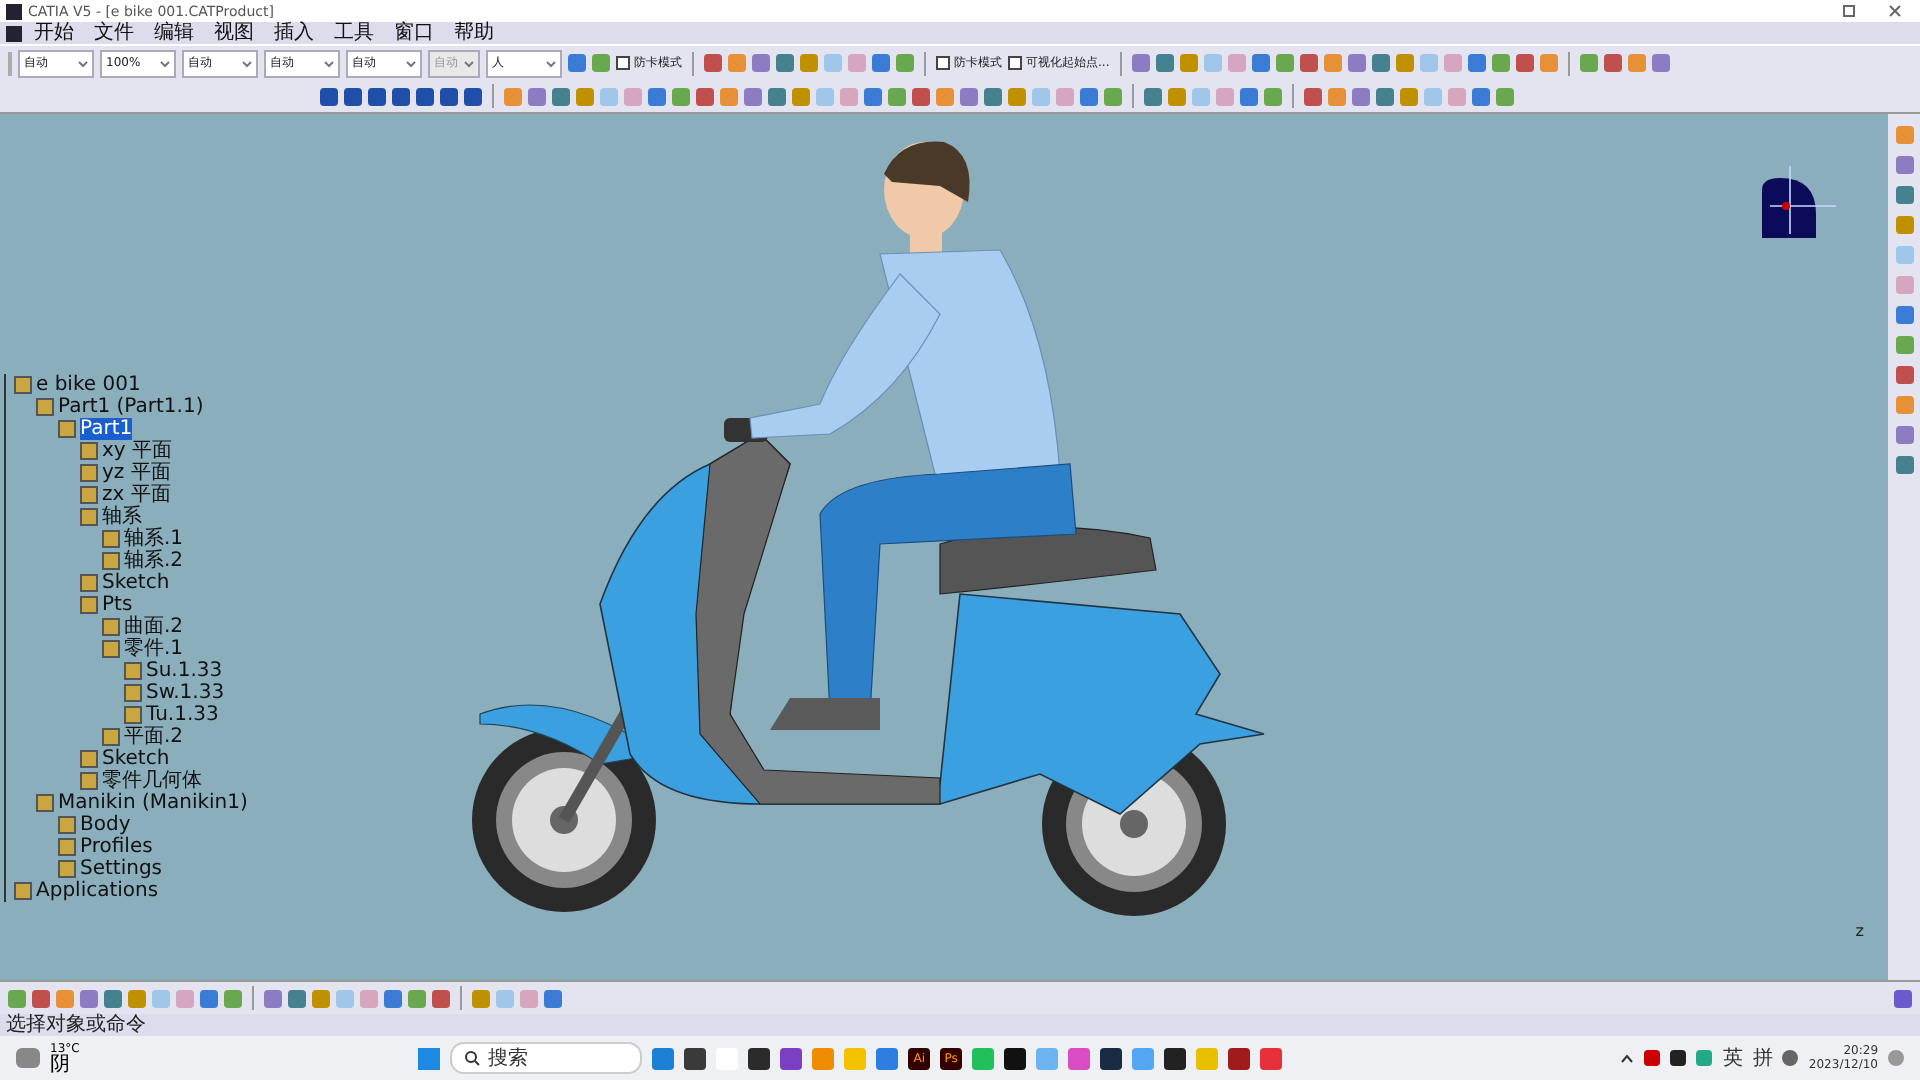 This screenshot has height=1080, width=1920. Describe the element at coordinates (1799, 201) in the screenshot. I see `compass-icon` at that location.